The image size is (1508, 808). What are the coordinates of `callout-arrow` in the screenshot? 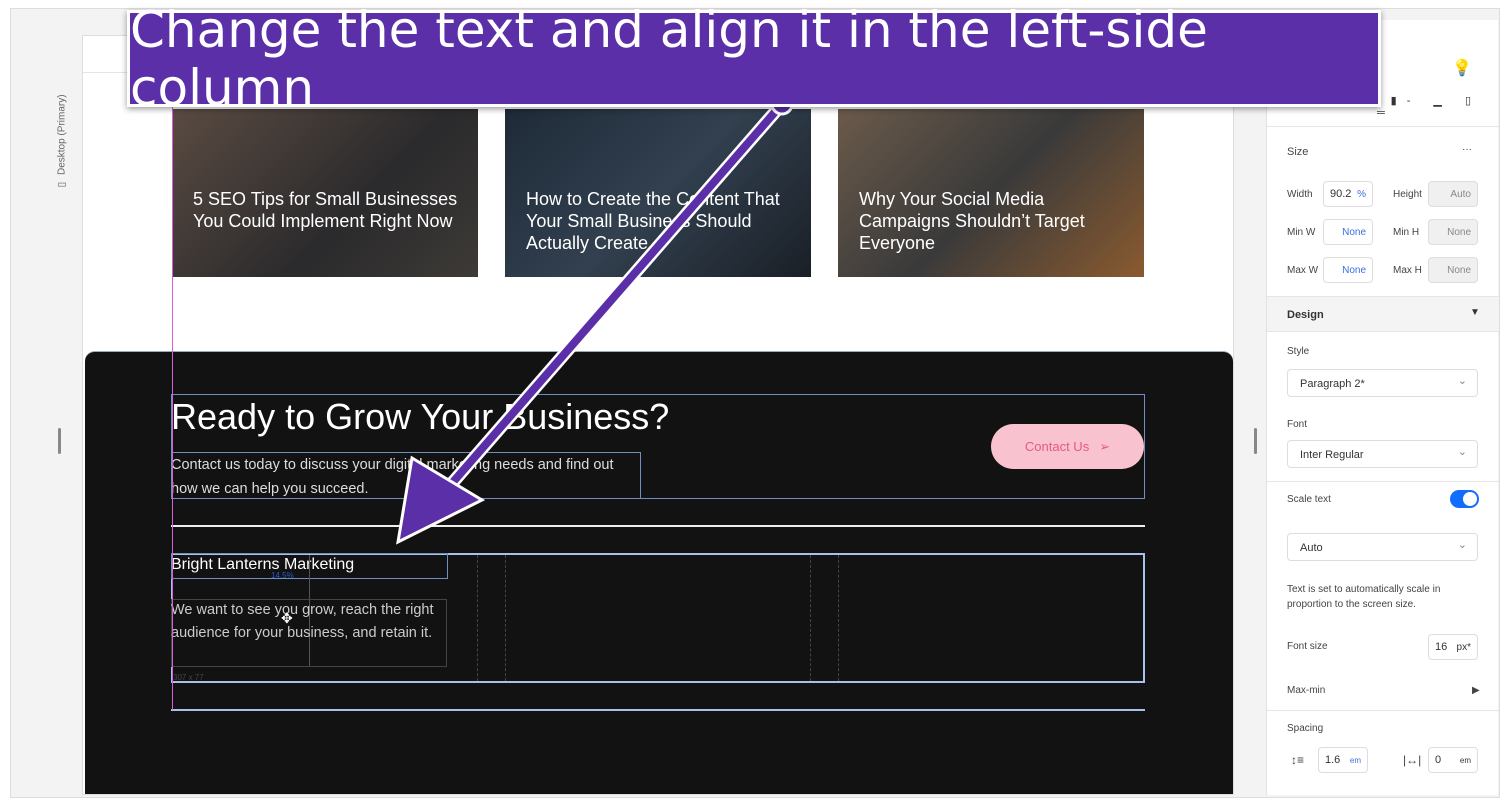 It's located at (595, 318).